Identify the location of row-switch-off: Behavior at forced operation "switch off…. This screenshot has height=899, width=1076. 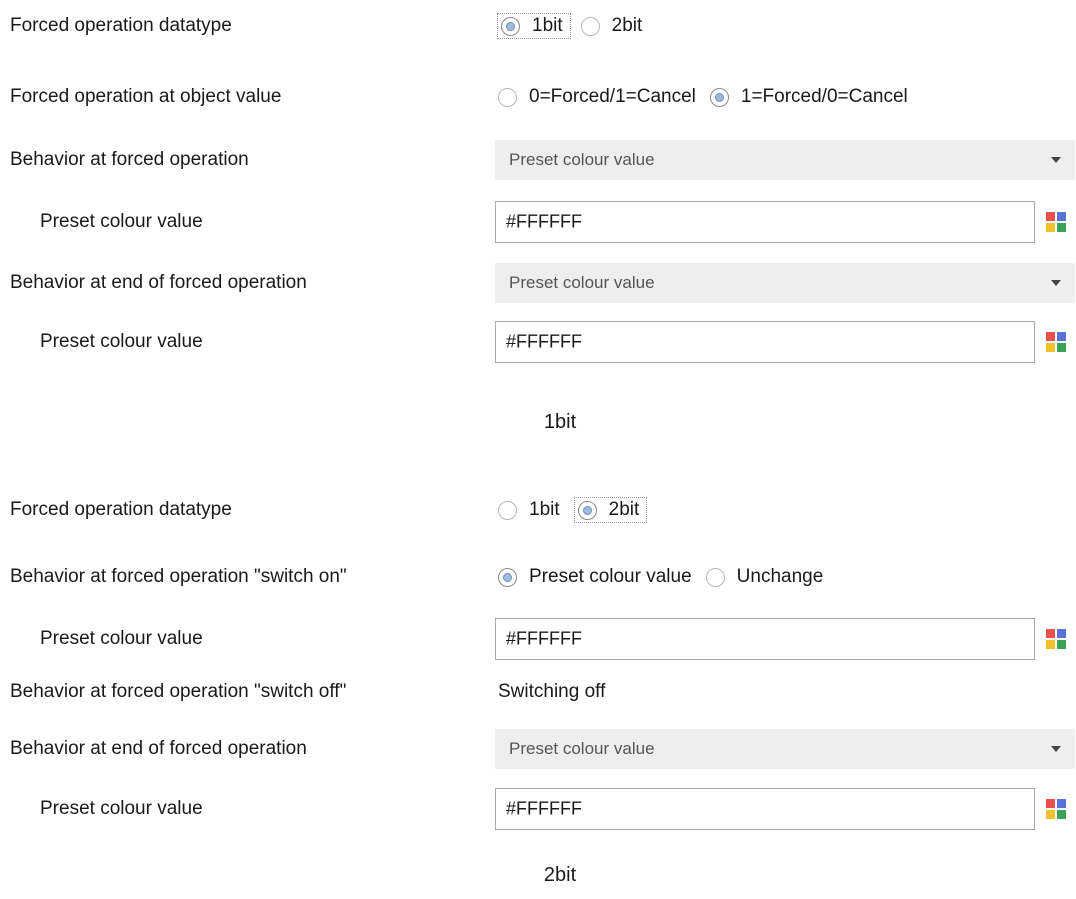
(538, 692).